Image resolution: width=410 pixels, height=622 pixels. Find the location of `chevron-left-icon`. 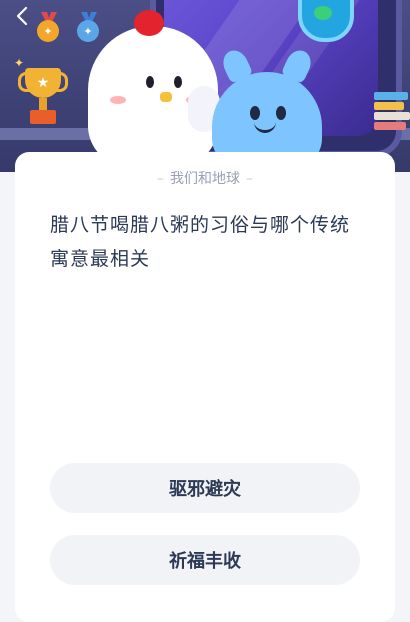

chevron-left-icon is located at coordinates (22, 16).